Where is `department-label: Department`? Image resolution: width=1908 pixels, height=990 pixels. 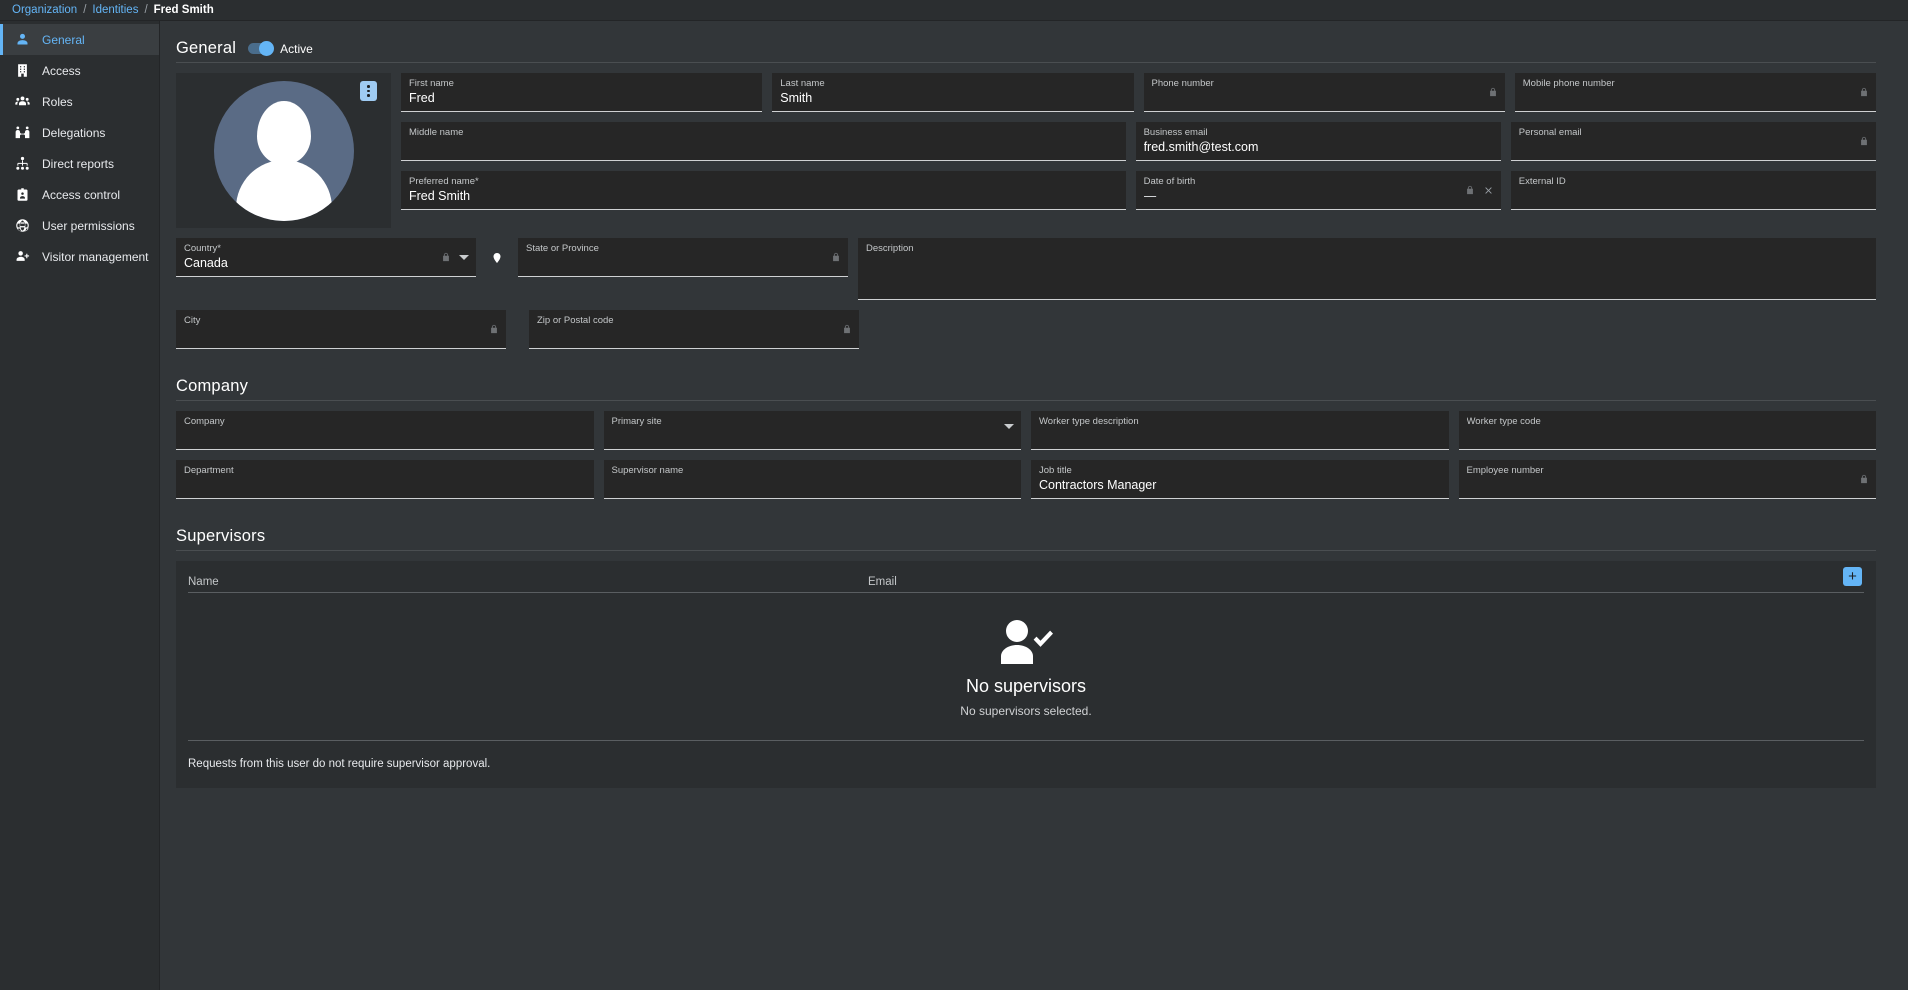
department-label: Department is located at coordinates (209, 470).